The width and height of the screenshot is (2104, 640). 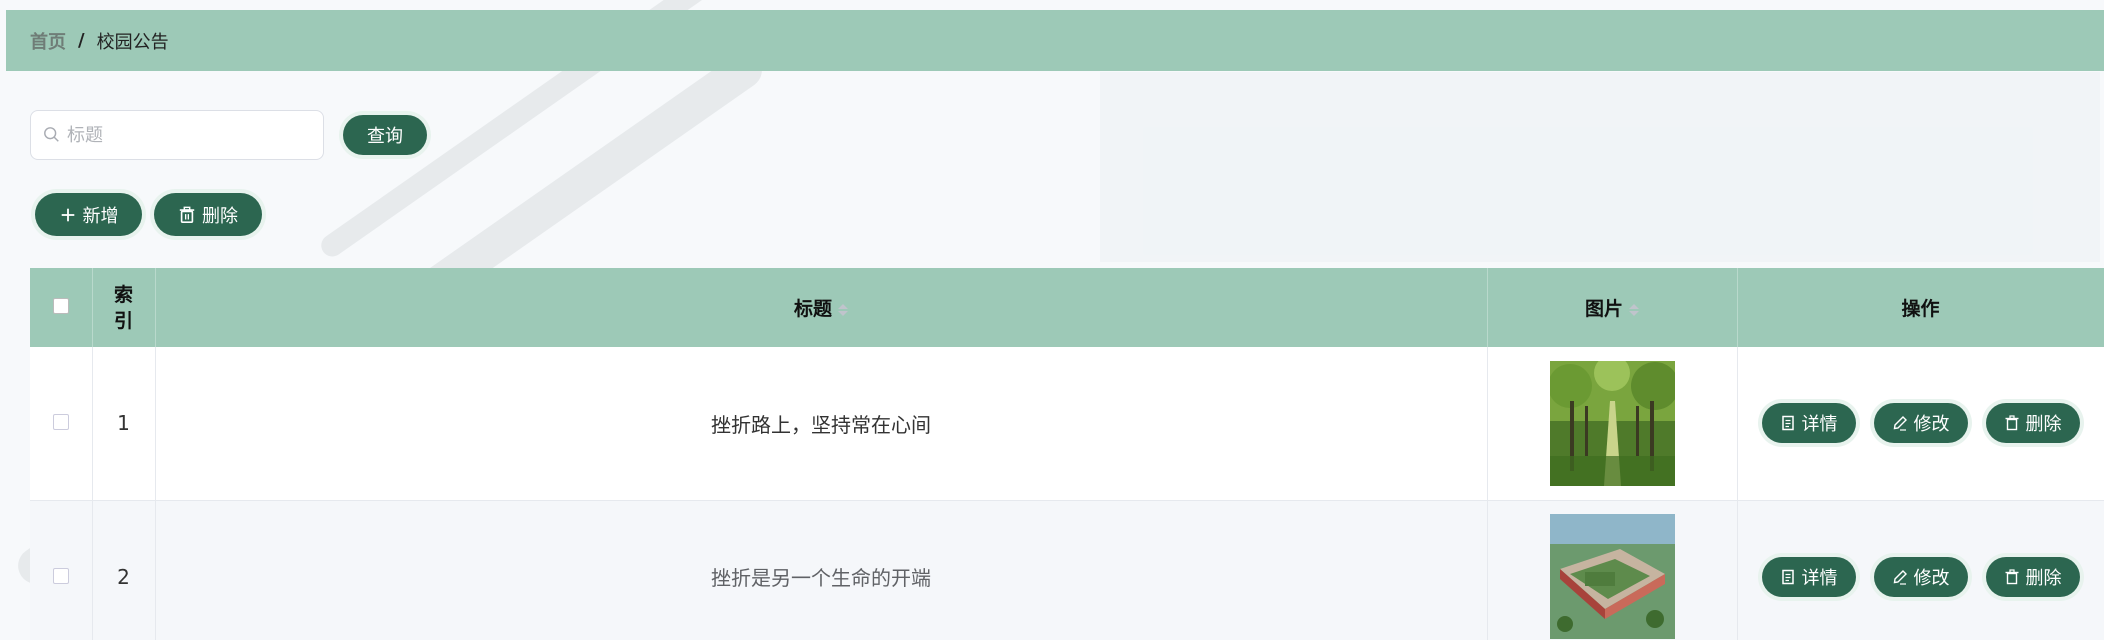 I want to click on row-index: 1, so click(x=124, y=424).